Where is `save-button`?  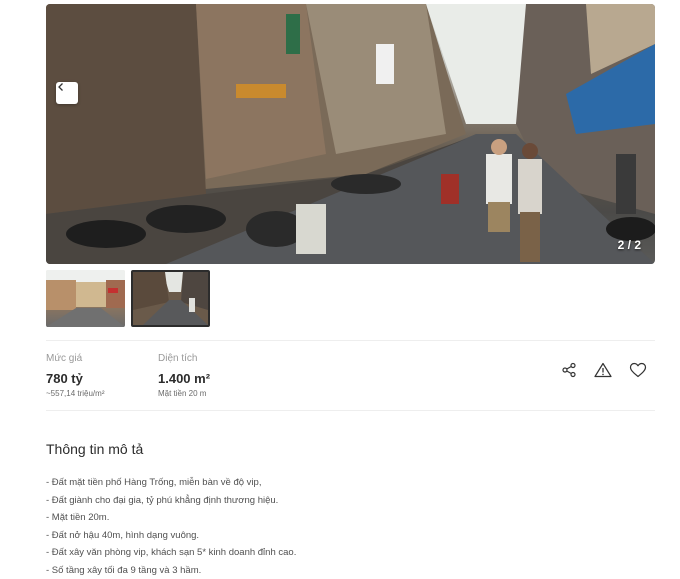 save-button is located at coordinates (638, 370).